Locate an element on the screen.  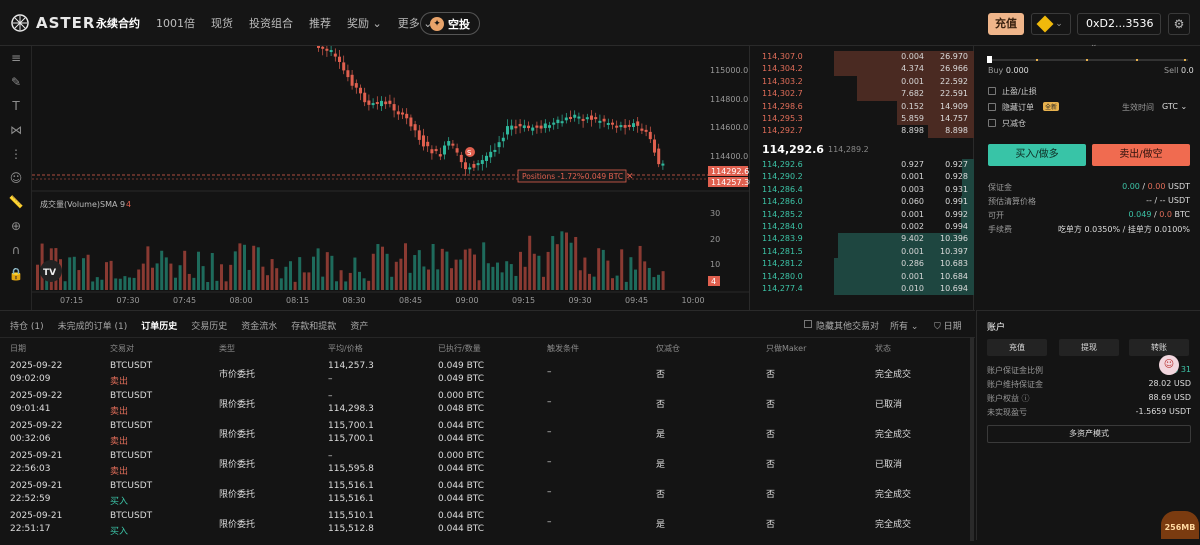
time-tick: 10:00 is located at coordinates (693, 300).